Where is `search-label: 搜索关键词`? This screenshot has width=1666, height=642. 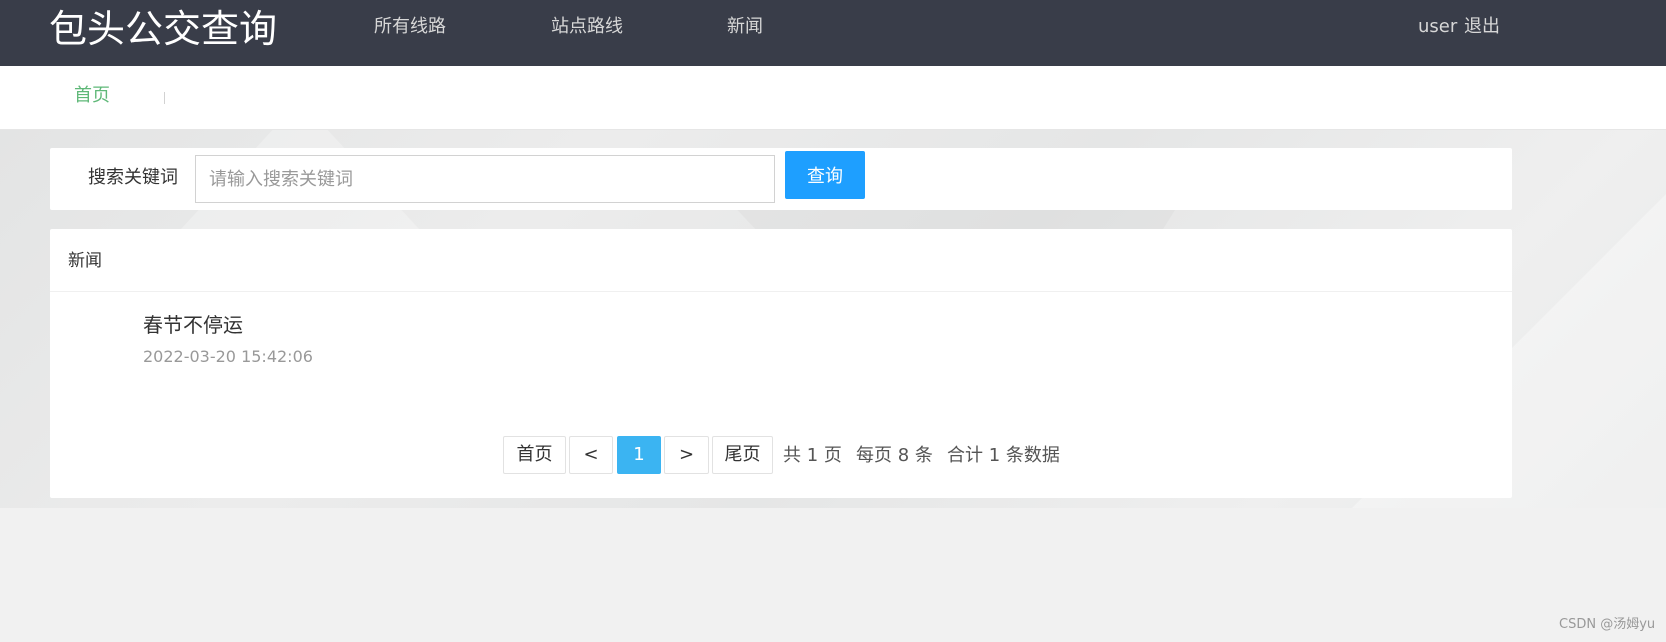
search-label: 搜索关键词 is located at coordinates (133, 177).